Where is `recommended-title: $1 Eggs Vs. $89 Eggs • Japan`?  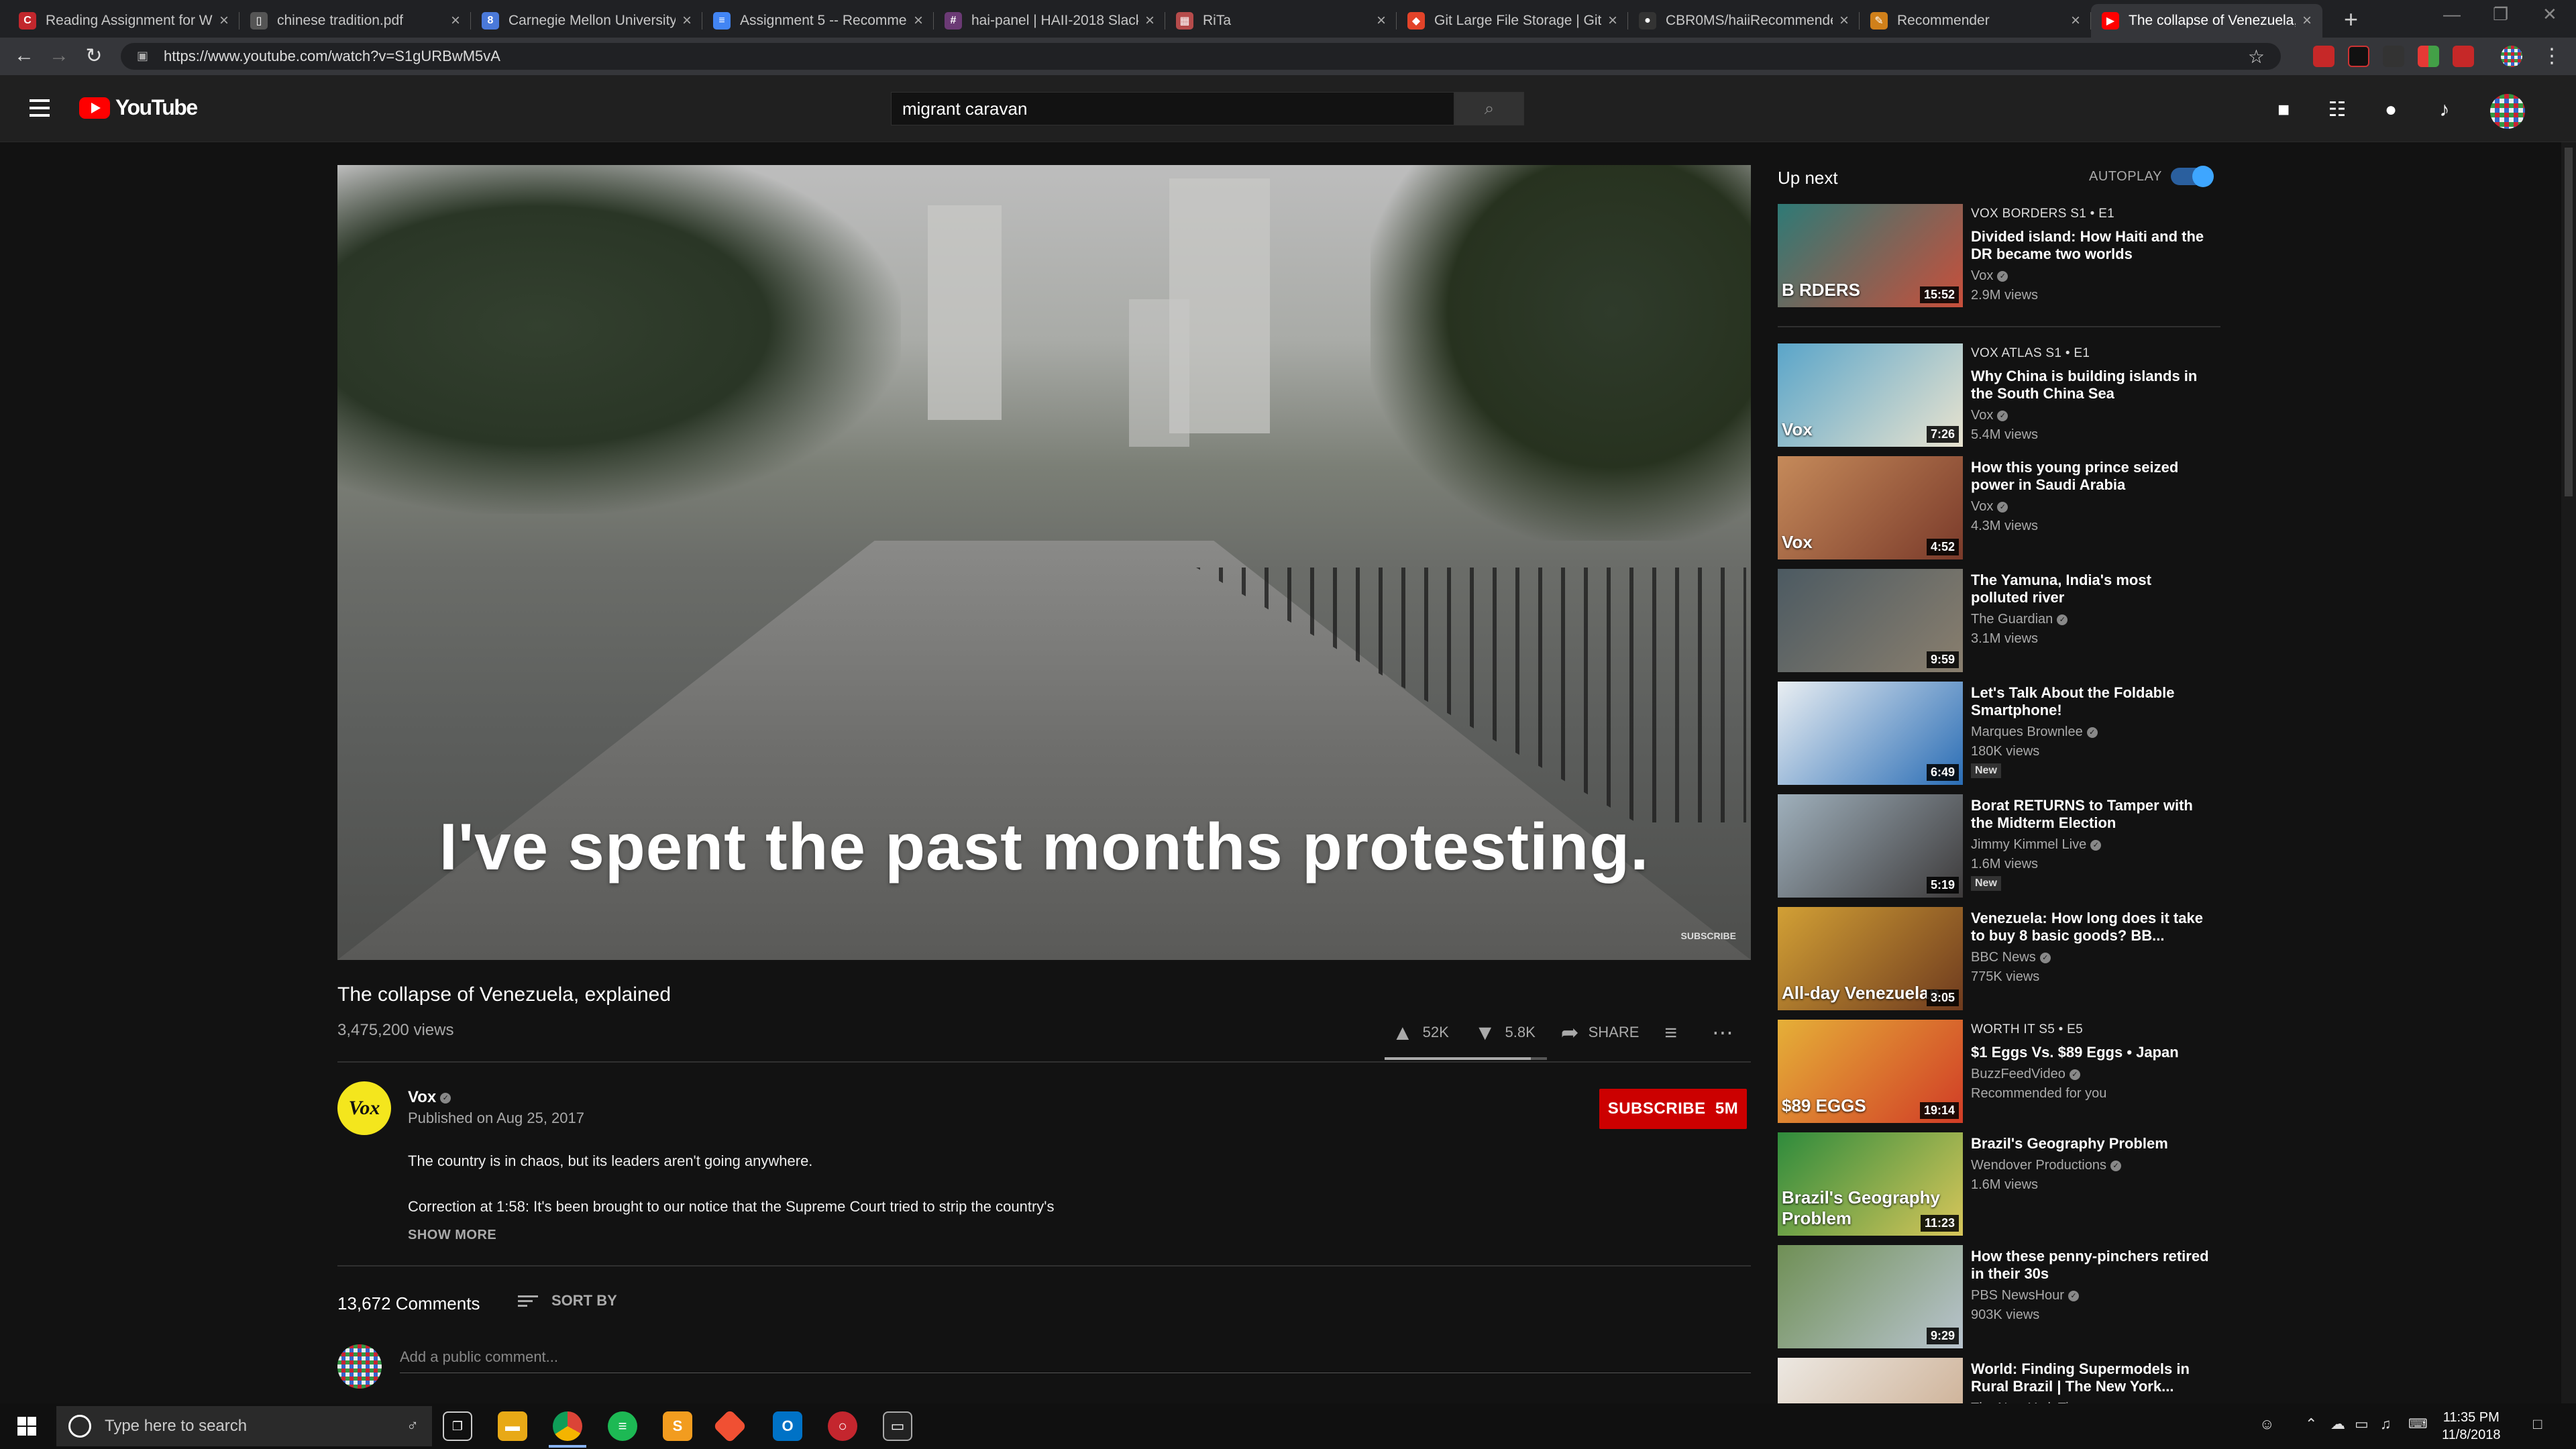 recommended-title: $1 Eggs Vs. $89 Eggs • Japan is located at coordinates (2091, 1052).